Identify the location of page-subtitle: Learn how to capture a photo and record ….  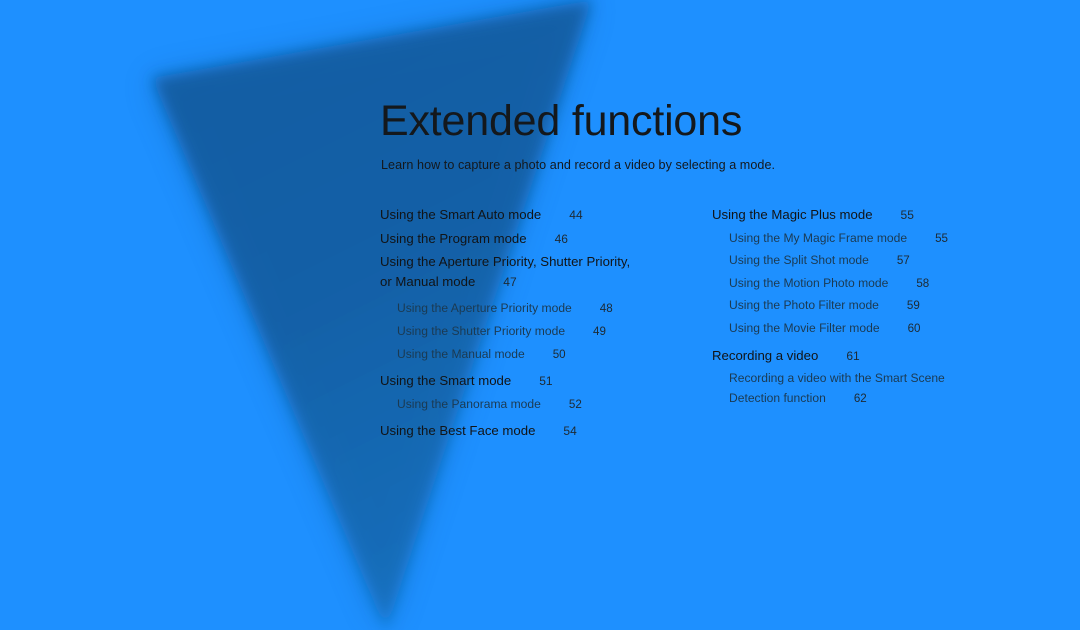
(578, 165).